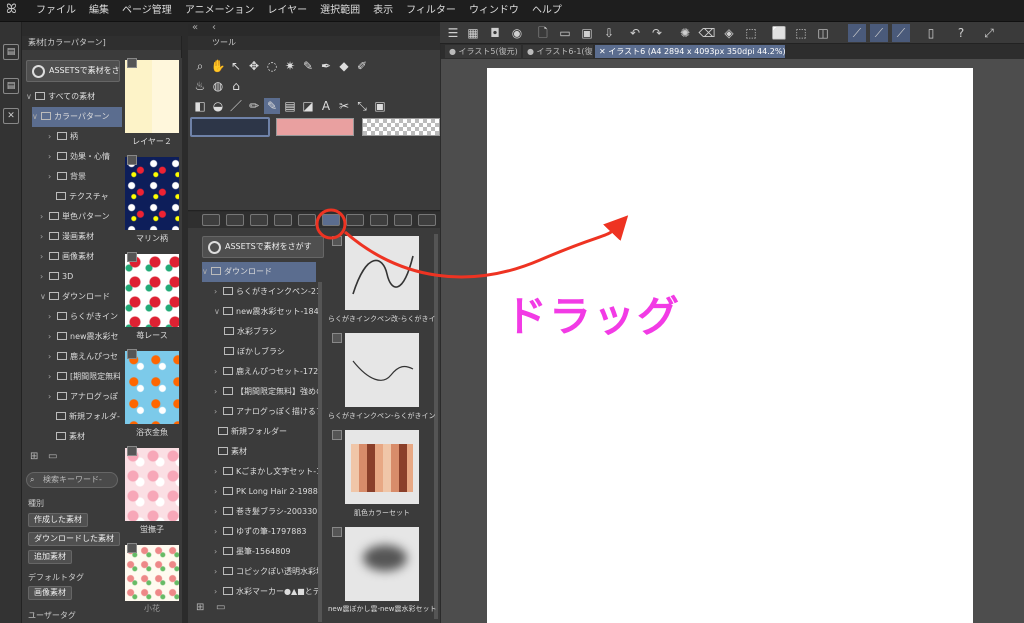 The height and width of the screenshot is (623, 1024). What do you see at coordinates (267, 312) in the screenshot?
I see `tree-item: ∨ new震水彩セット-18440` at bounding box center [267, 312].